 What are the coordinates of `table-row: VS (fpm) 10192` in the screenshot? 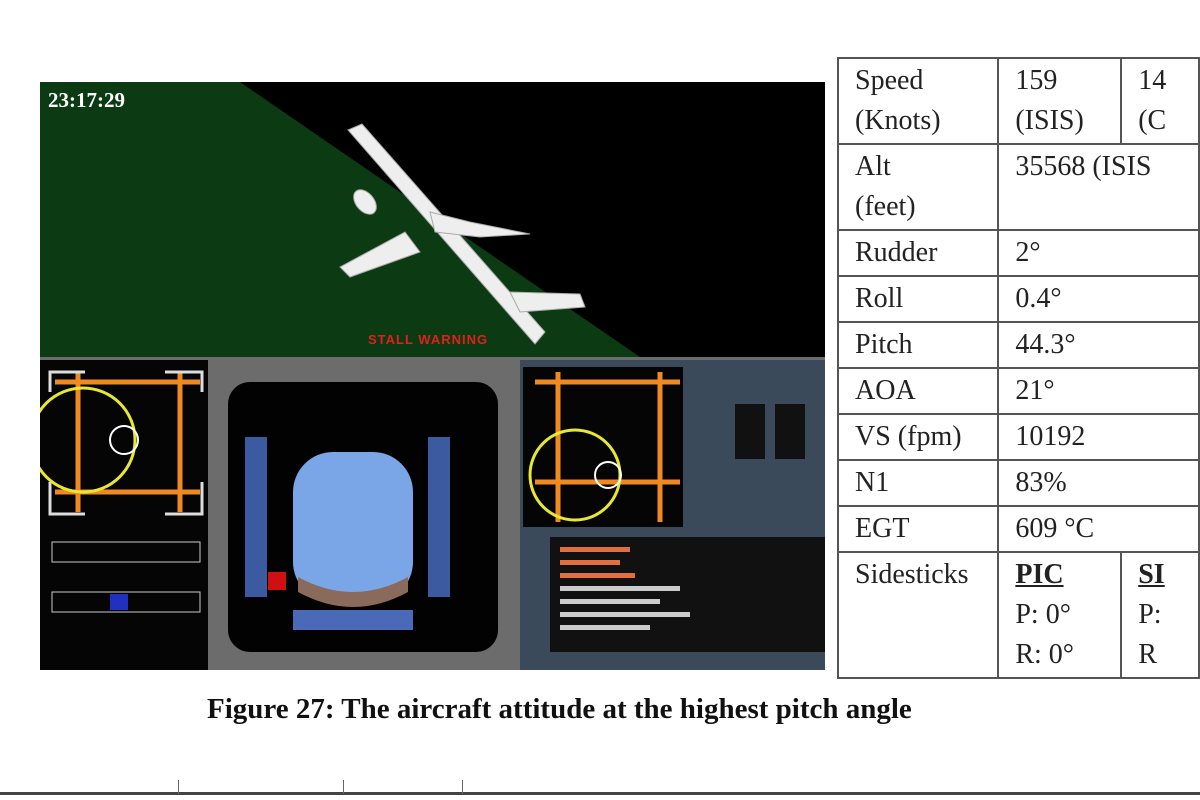 It's located at (1018, 437).